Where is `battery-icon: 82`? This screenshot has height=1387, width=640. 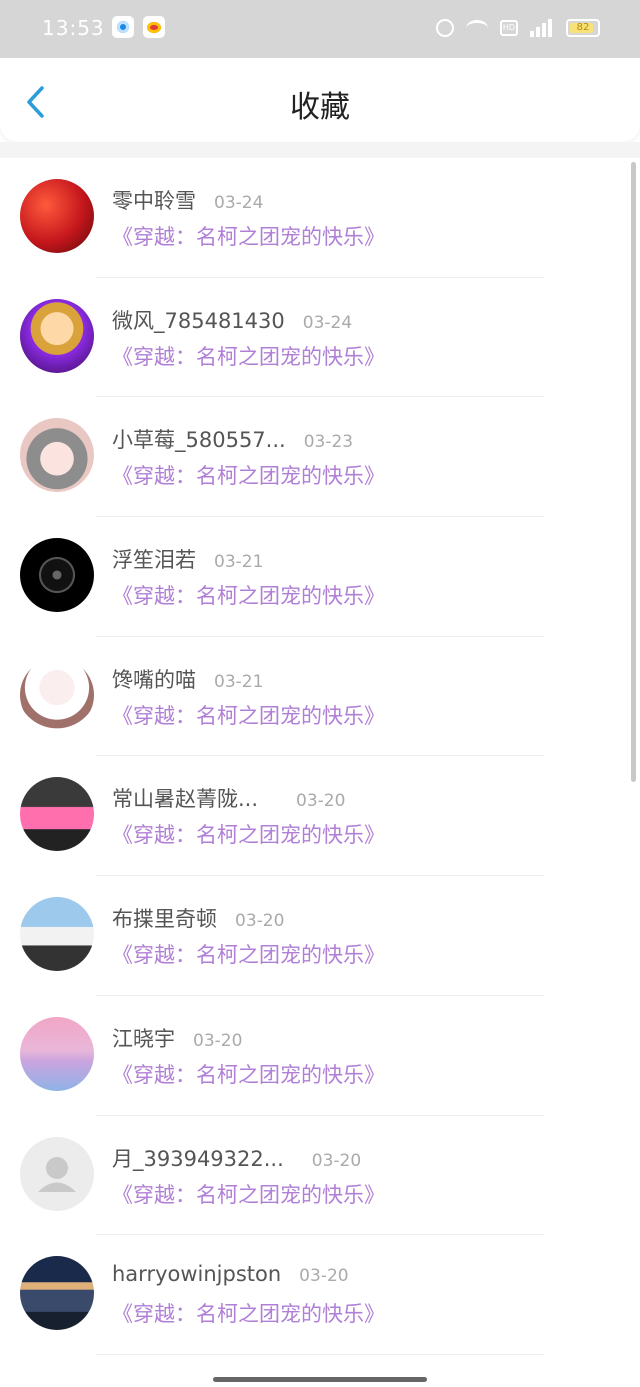 battery-icon: 82 is located at coordinates (583, 28).